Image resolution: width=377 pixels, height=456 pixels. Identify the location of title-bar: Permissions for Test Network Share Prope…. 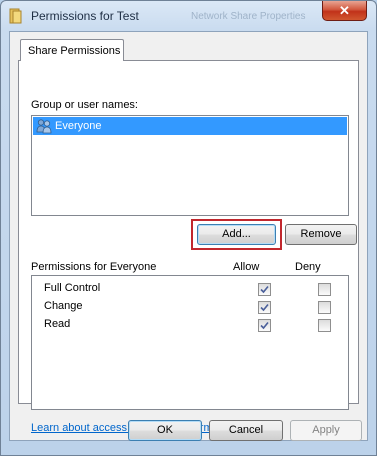
(188, 16).